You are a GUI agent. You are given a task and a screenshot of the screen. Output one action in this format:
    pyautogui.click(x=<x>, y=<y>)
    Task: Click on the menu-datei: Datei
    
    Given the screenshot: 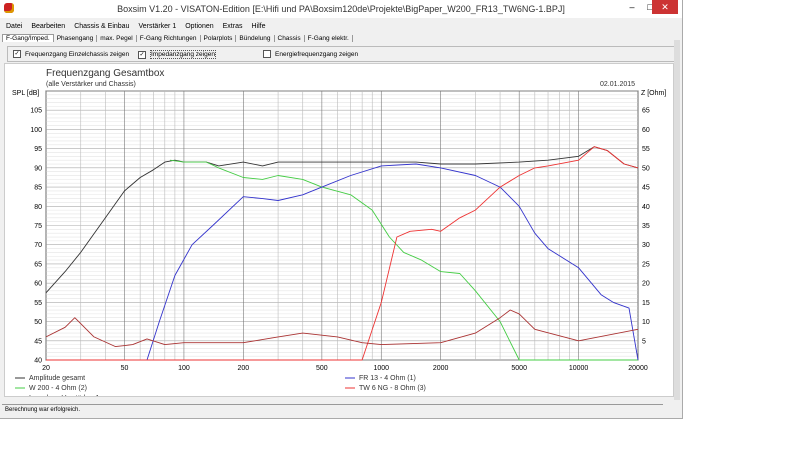 What is the action you would take?
    pyautogui.click(x=14, y=26)
    